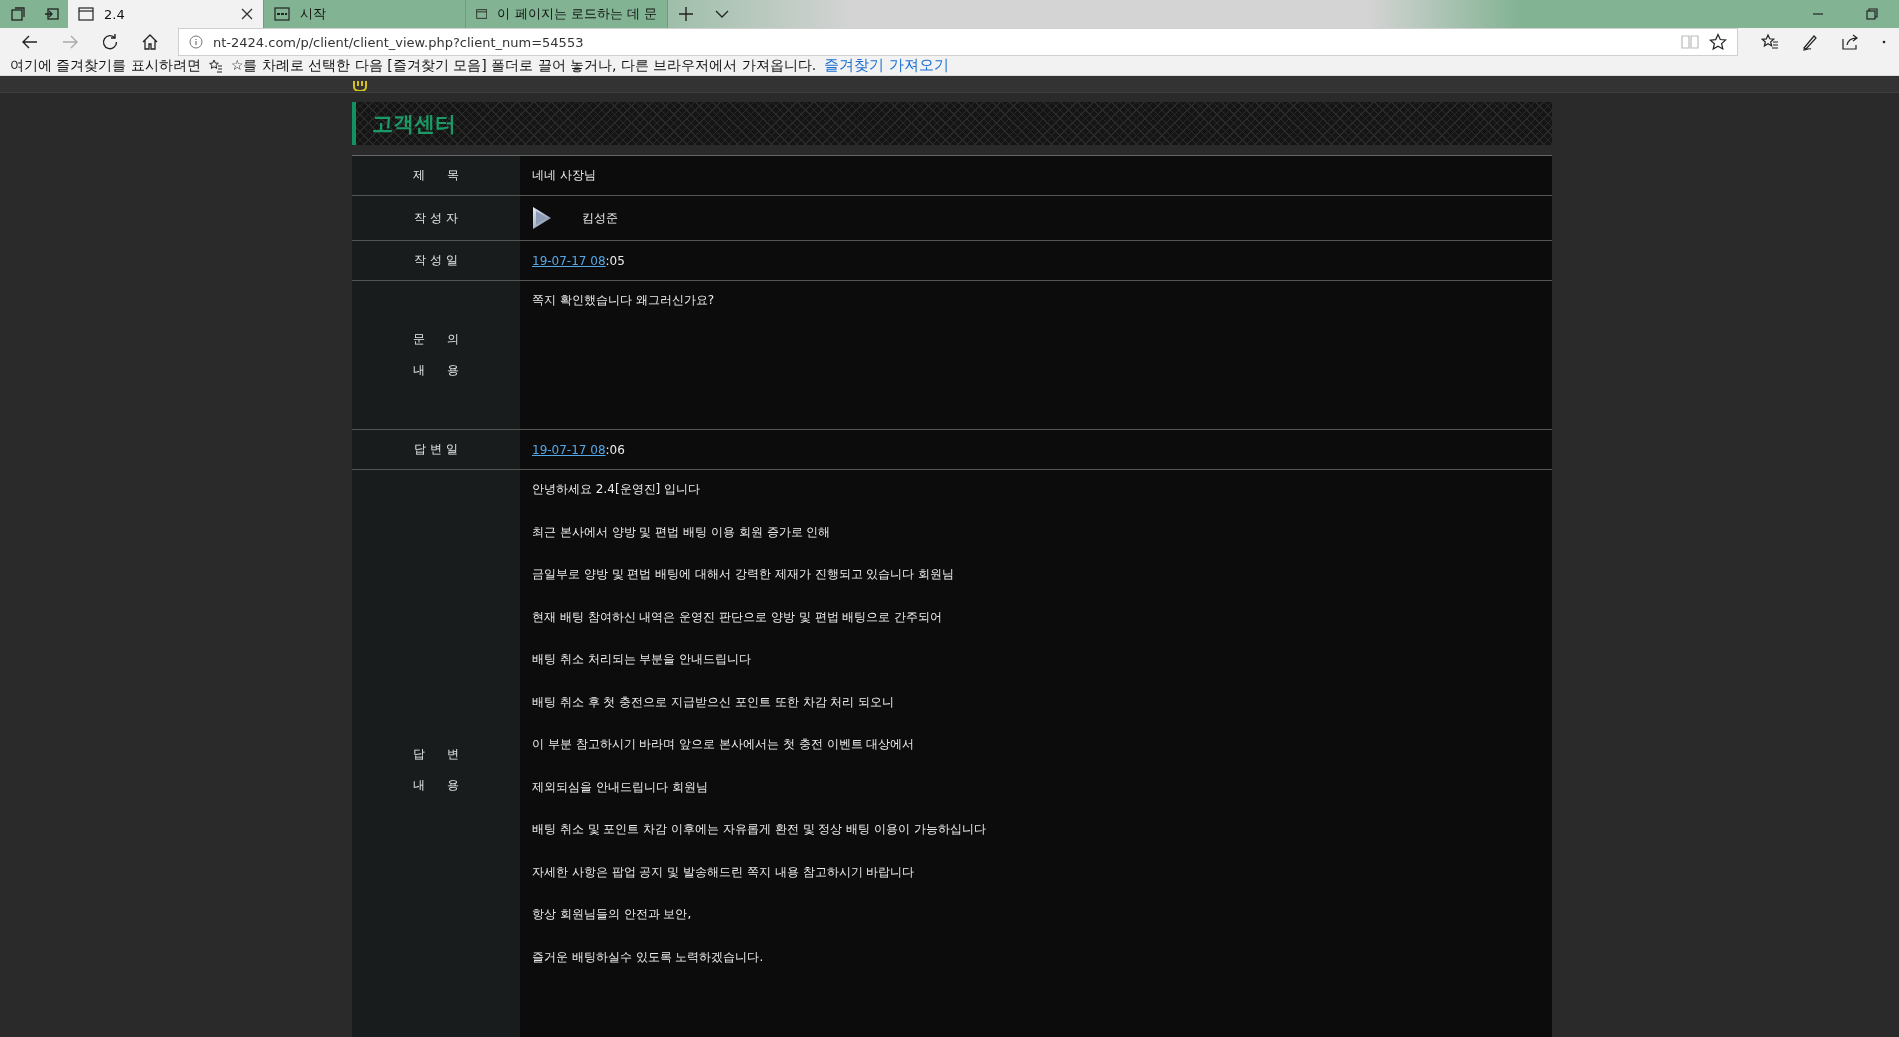 Image resolution: width=1899 pixels, height=1037 pixels. I want to click on pen-icon, so click(1810, 42).